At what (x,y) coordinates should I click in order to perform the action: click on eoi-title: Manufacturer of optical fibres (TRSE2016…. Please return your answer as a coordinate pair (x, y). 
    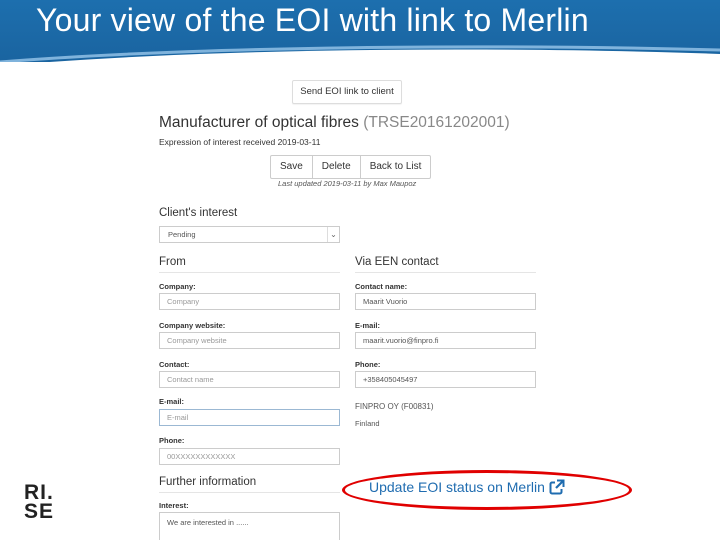
    Looking at the image, I should click on (334, 123).